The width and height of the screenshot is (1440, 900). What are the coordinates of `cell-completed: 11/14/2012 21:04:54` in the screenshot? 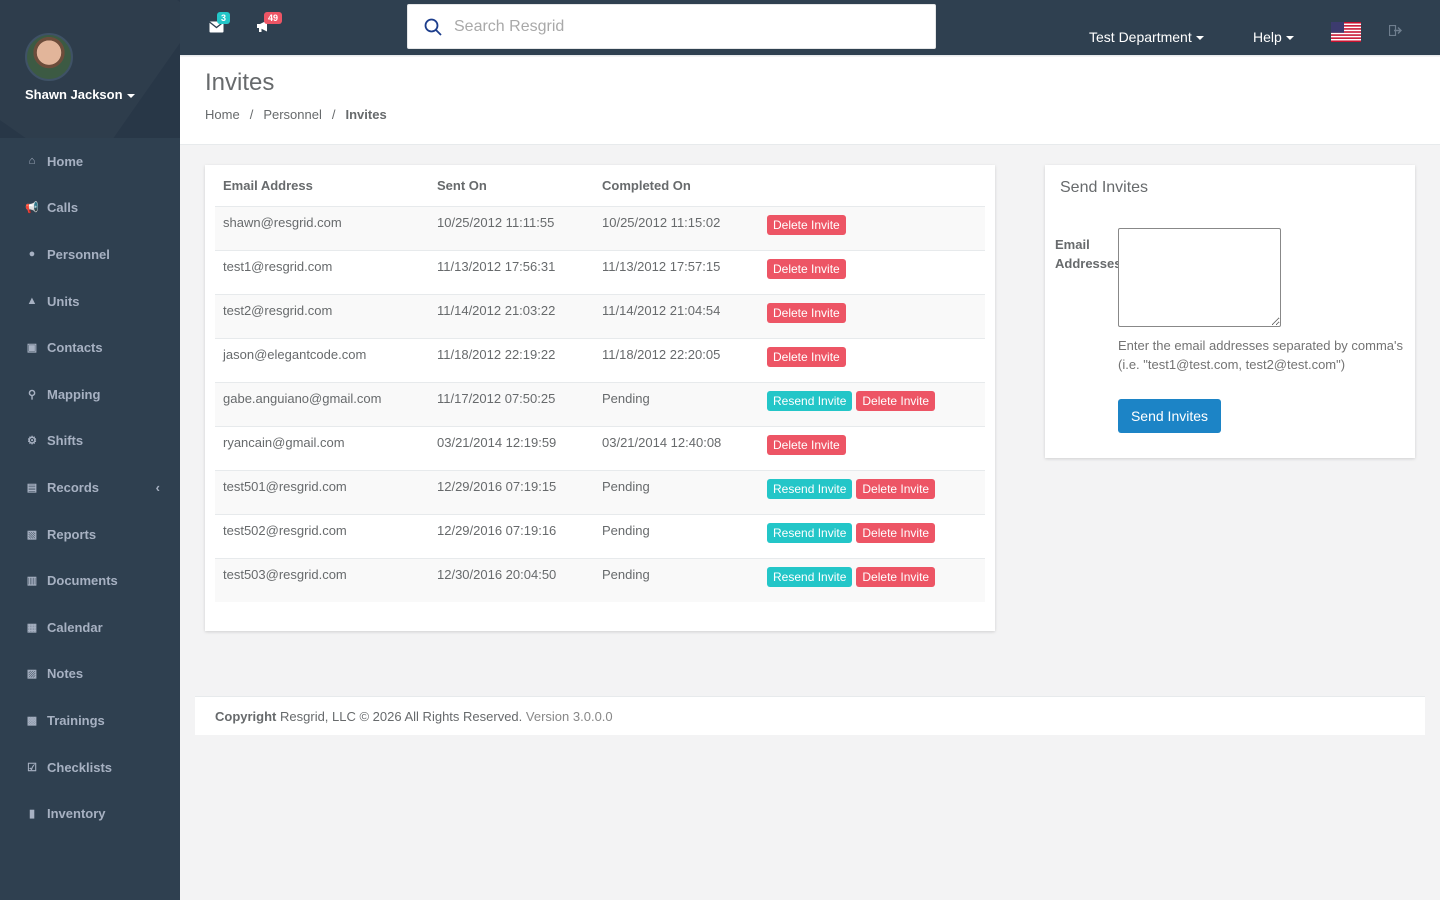 It's located at (676, 315).